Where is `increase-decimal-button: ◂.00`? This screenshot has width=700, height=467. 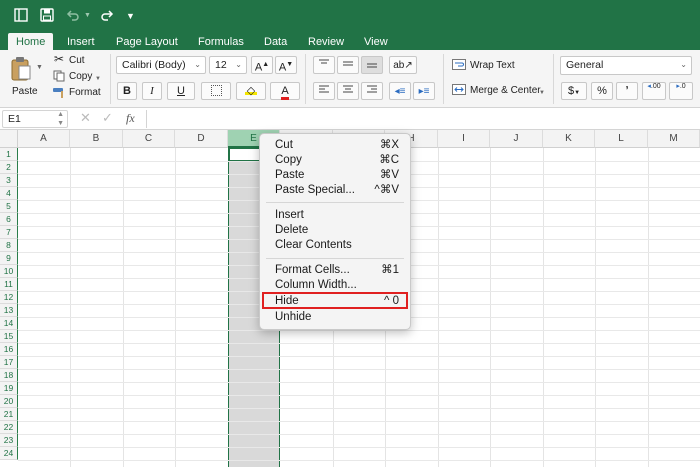 increase-decimal-button: ◂.00 is located at coordinates (654, 91).